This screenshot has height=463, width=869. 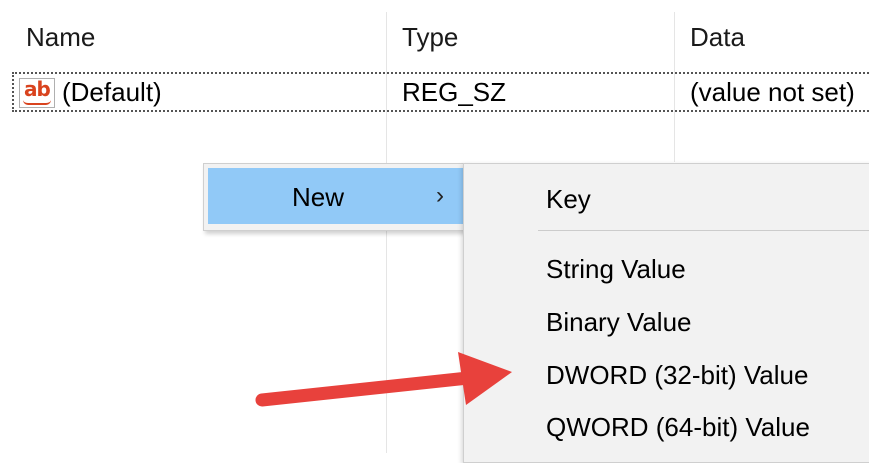 What do you see at coordinates (454, 92) in the screenshot?
I see `row-type: REG_SZ` at bounding box center [454, 92].